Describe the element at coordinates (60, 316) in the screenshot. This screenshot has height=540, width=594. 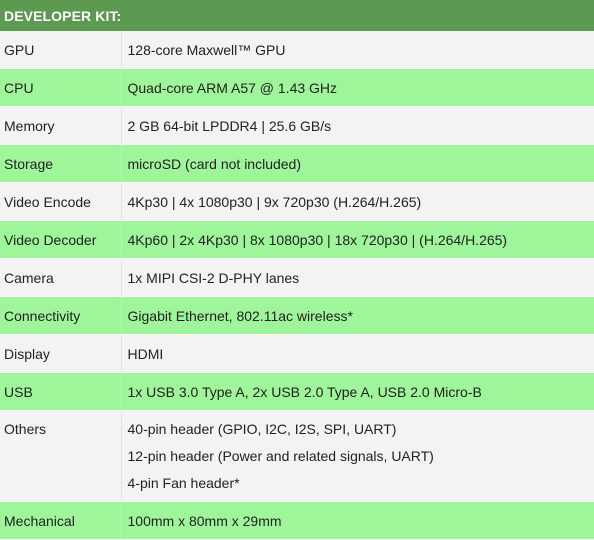
I see `spec-label: Connectivity` at that location.